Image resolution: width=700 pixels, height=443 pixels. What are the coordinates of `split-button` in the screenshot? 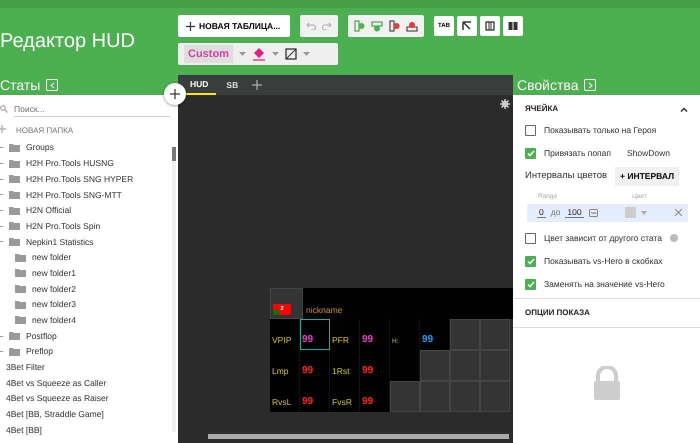 It's located at (513, 26).